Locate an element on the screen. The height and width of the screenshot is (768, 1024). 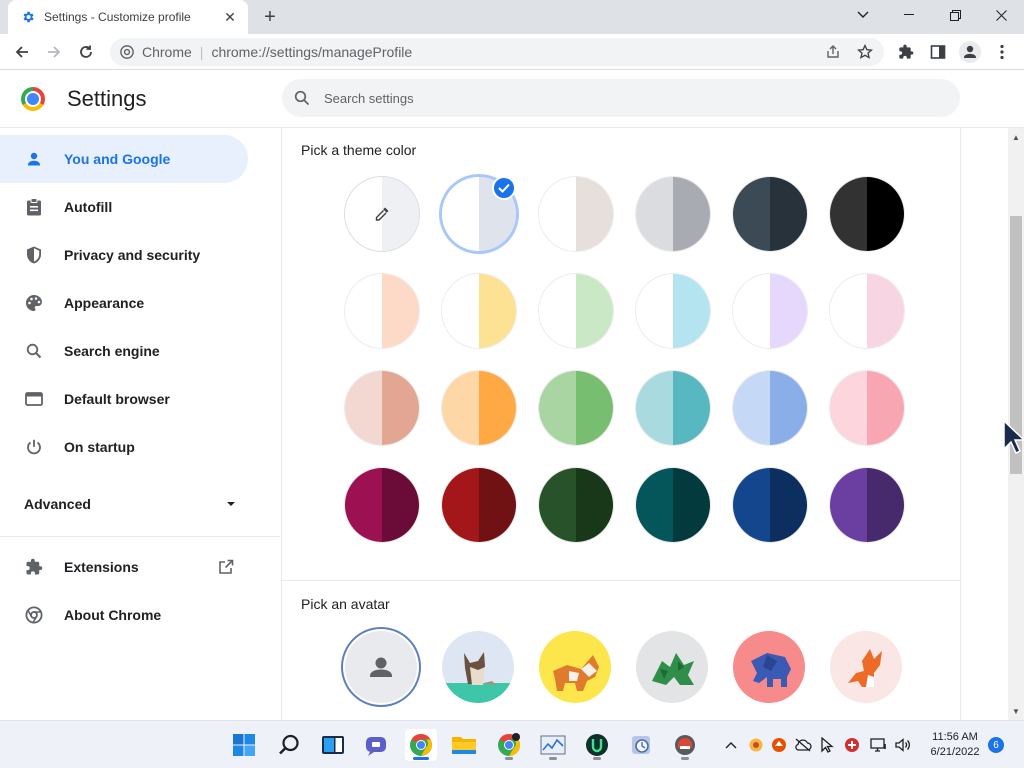
volume-icon is located at coordinates (903, 745).